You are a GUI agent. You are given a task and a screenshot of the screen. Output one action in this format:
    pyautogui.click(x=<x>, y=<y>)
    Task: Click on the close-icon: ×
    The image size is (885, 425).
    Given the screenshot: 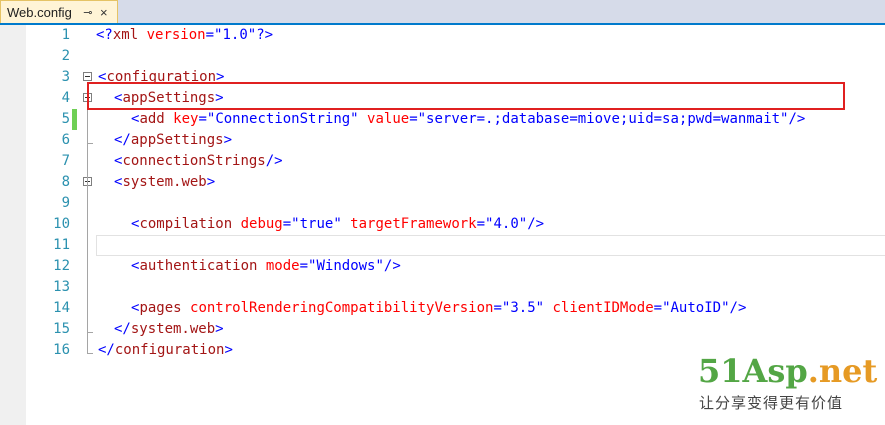 What is the action you would take?
    pyautogui.click(x=104, y=12)
    